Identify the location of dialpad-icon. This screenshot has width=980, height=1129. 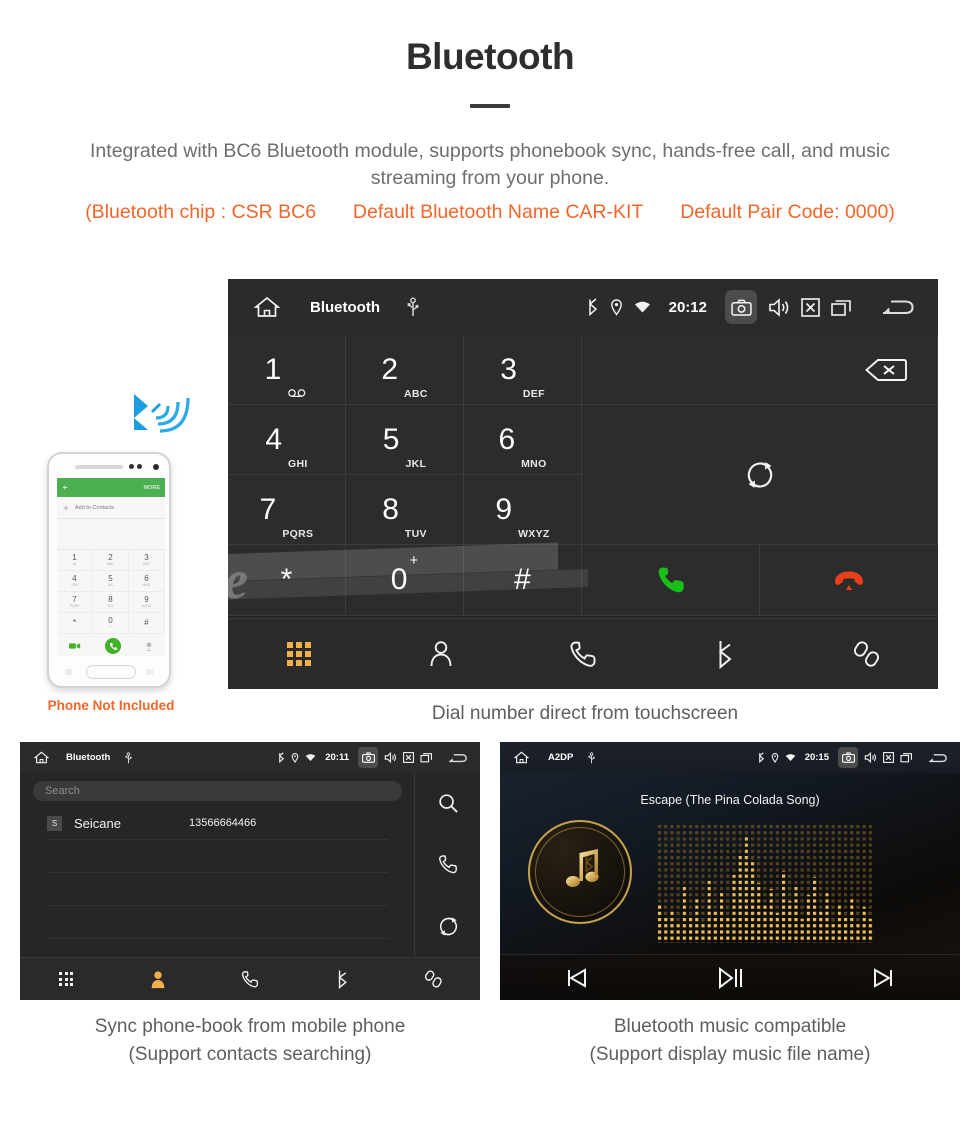
(66, 979).